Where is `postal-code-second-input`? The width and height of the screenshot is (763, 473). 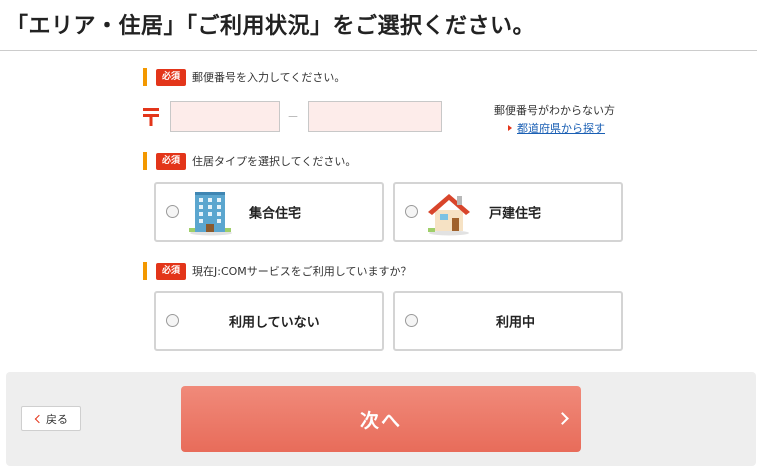 postal-code-second-input is located at coordinates (375, 116).